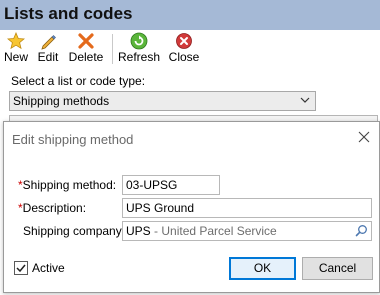  Describe the element at coordinates (48, 57) in the screenshot. I see `edit-button-label: Edit` at that location.